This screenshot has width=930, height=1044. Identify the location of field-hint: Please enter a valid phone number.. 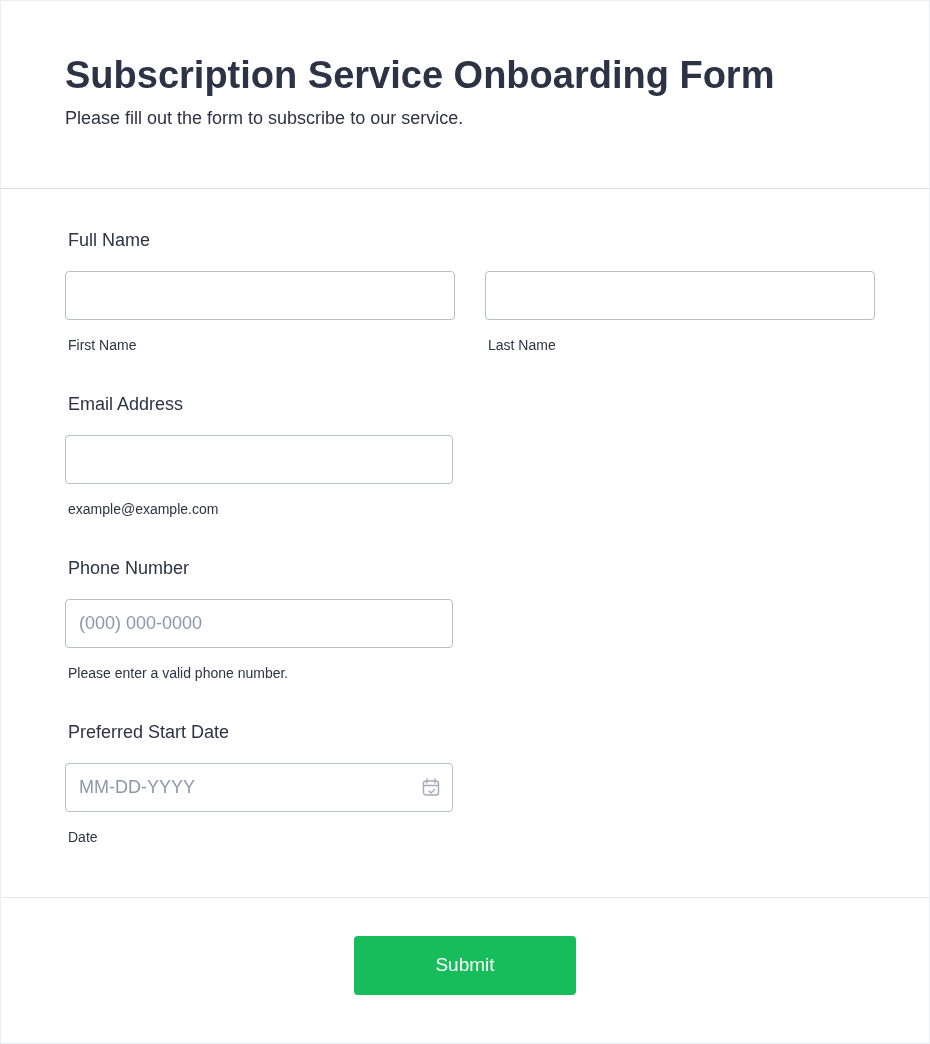
(178, 673).